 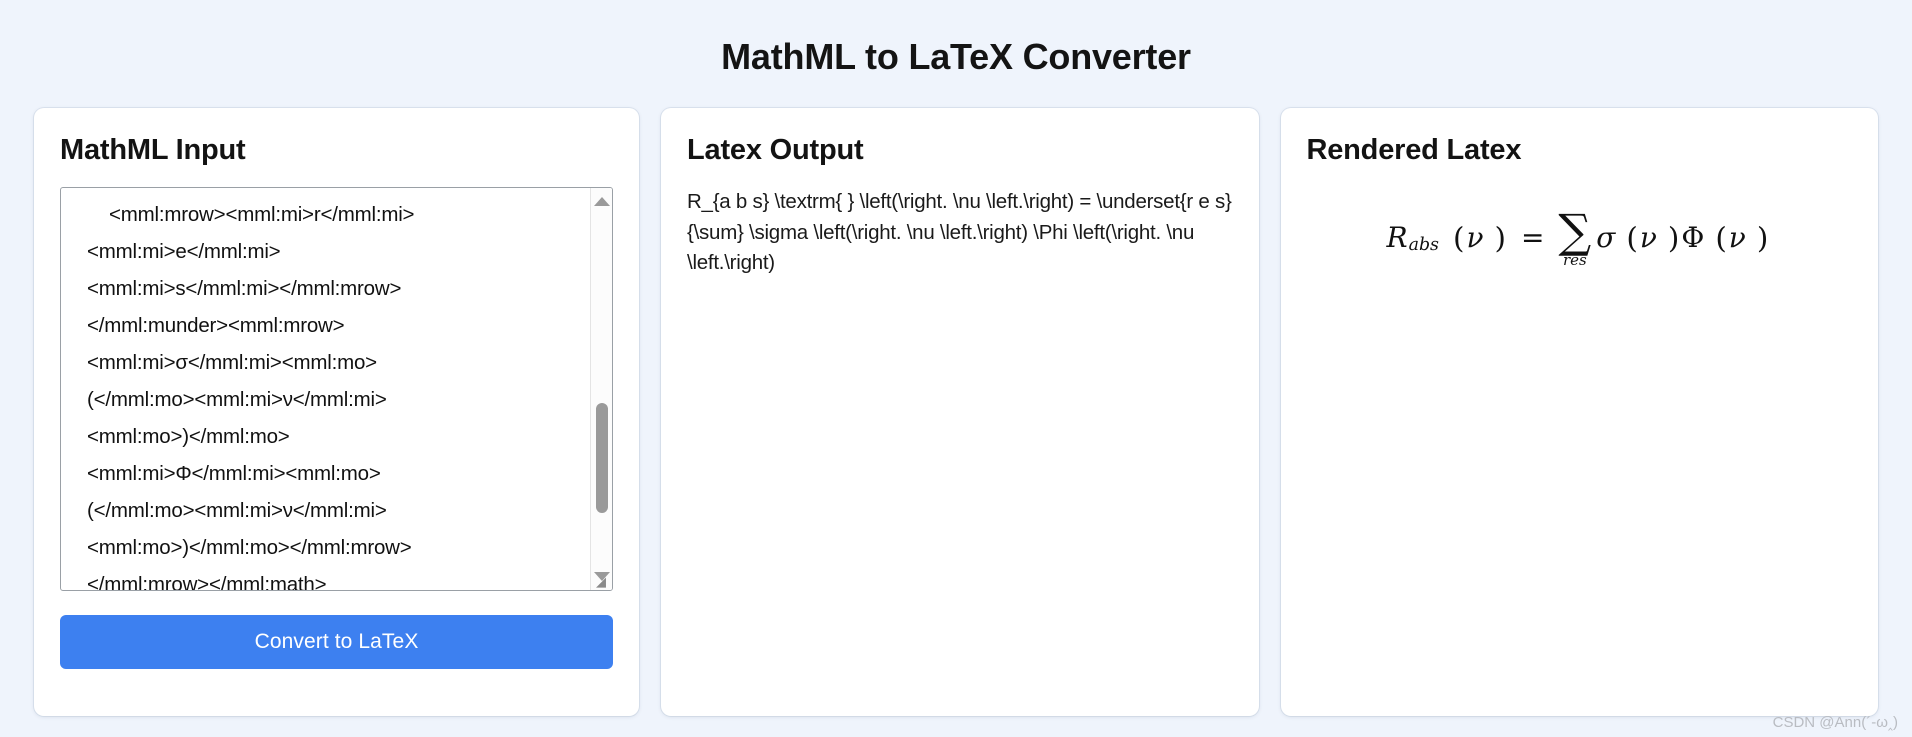 I want to click on formula-open-paren-1: (, so click(x=1458, y=237).